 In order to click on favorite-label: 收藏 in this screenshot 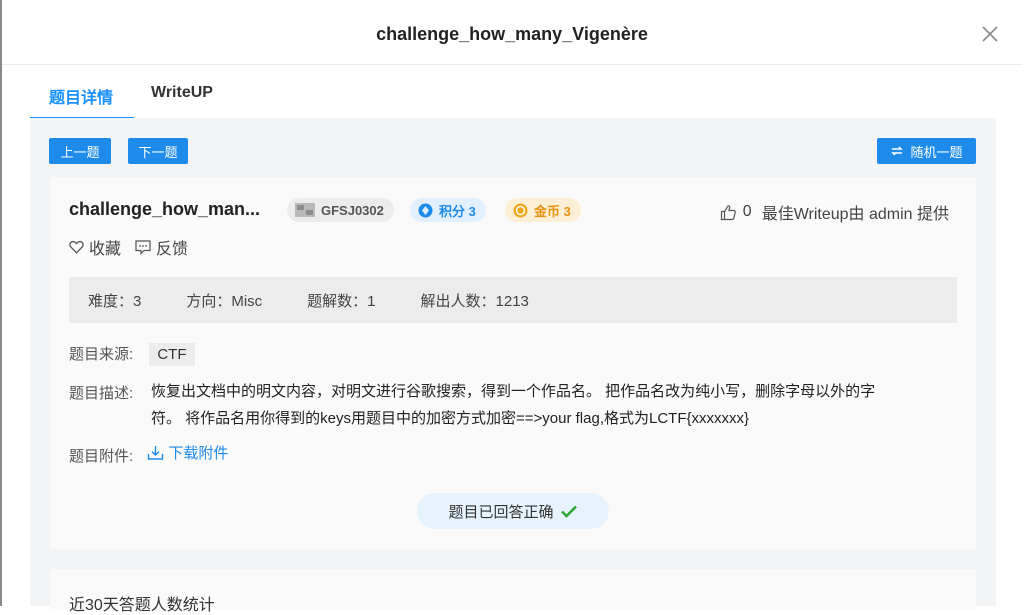, I will do `click(105, 249)`.